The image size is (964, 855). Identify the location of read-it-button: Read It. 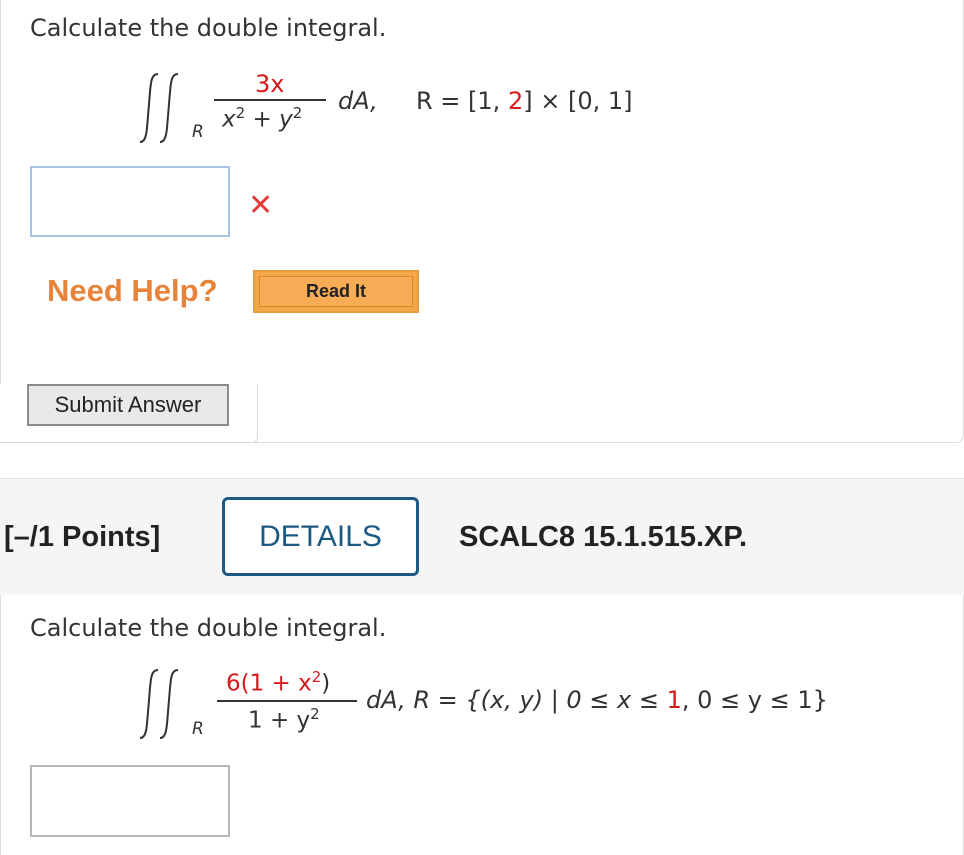
(336, 291).